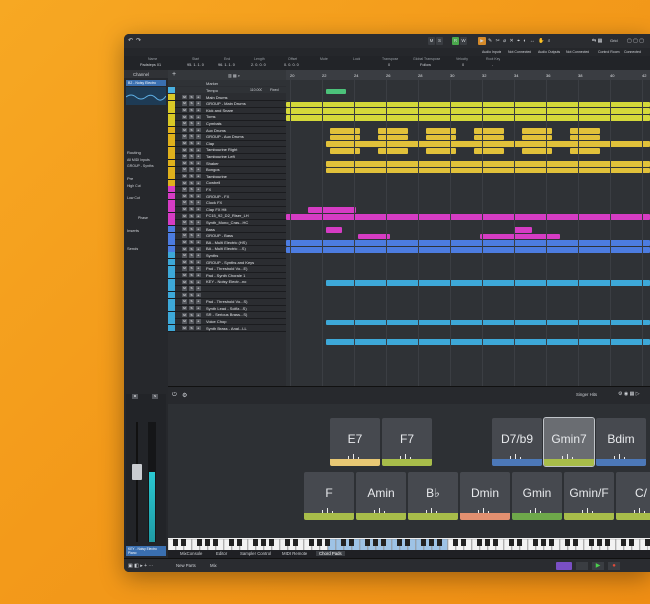  What do you see at coordinates (520, 41) in the screenshot?
I see `edit-tools-icons: ✎ ✂ ⌀ ✕ ⌖ ◐ ↔ ✋ ⌕` at bounding box center [520, 41].